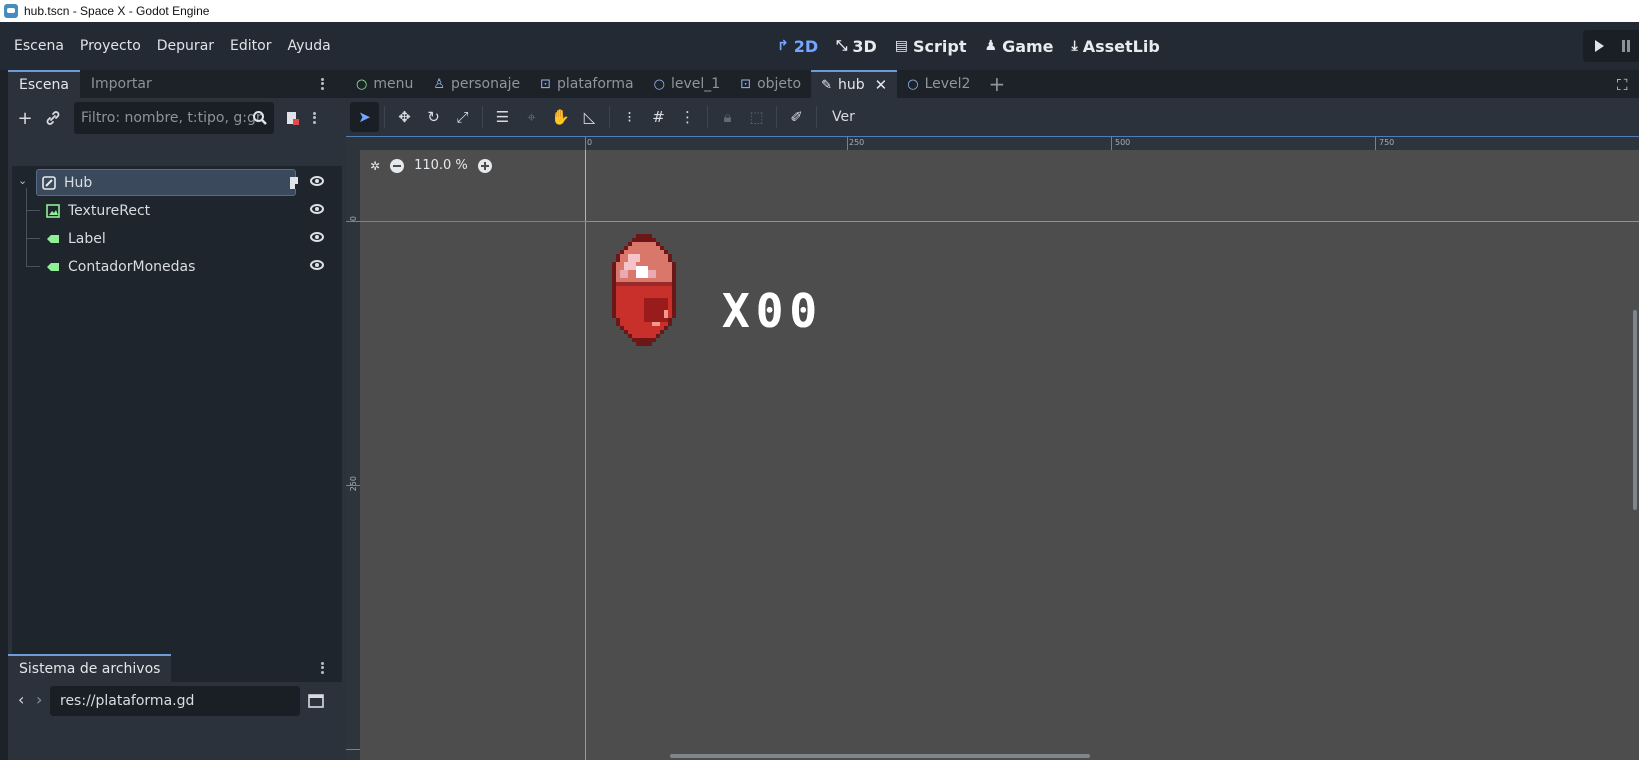  I want to click on distraction-free-icon: ⛶, so click(1625, 85).